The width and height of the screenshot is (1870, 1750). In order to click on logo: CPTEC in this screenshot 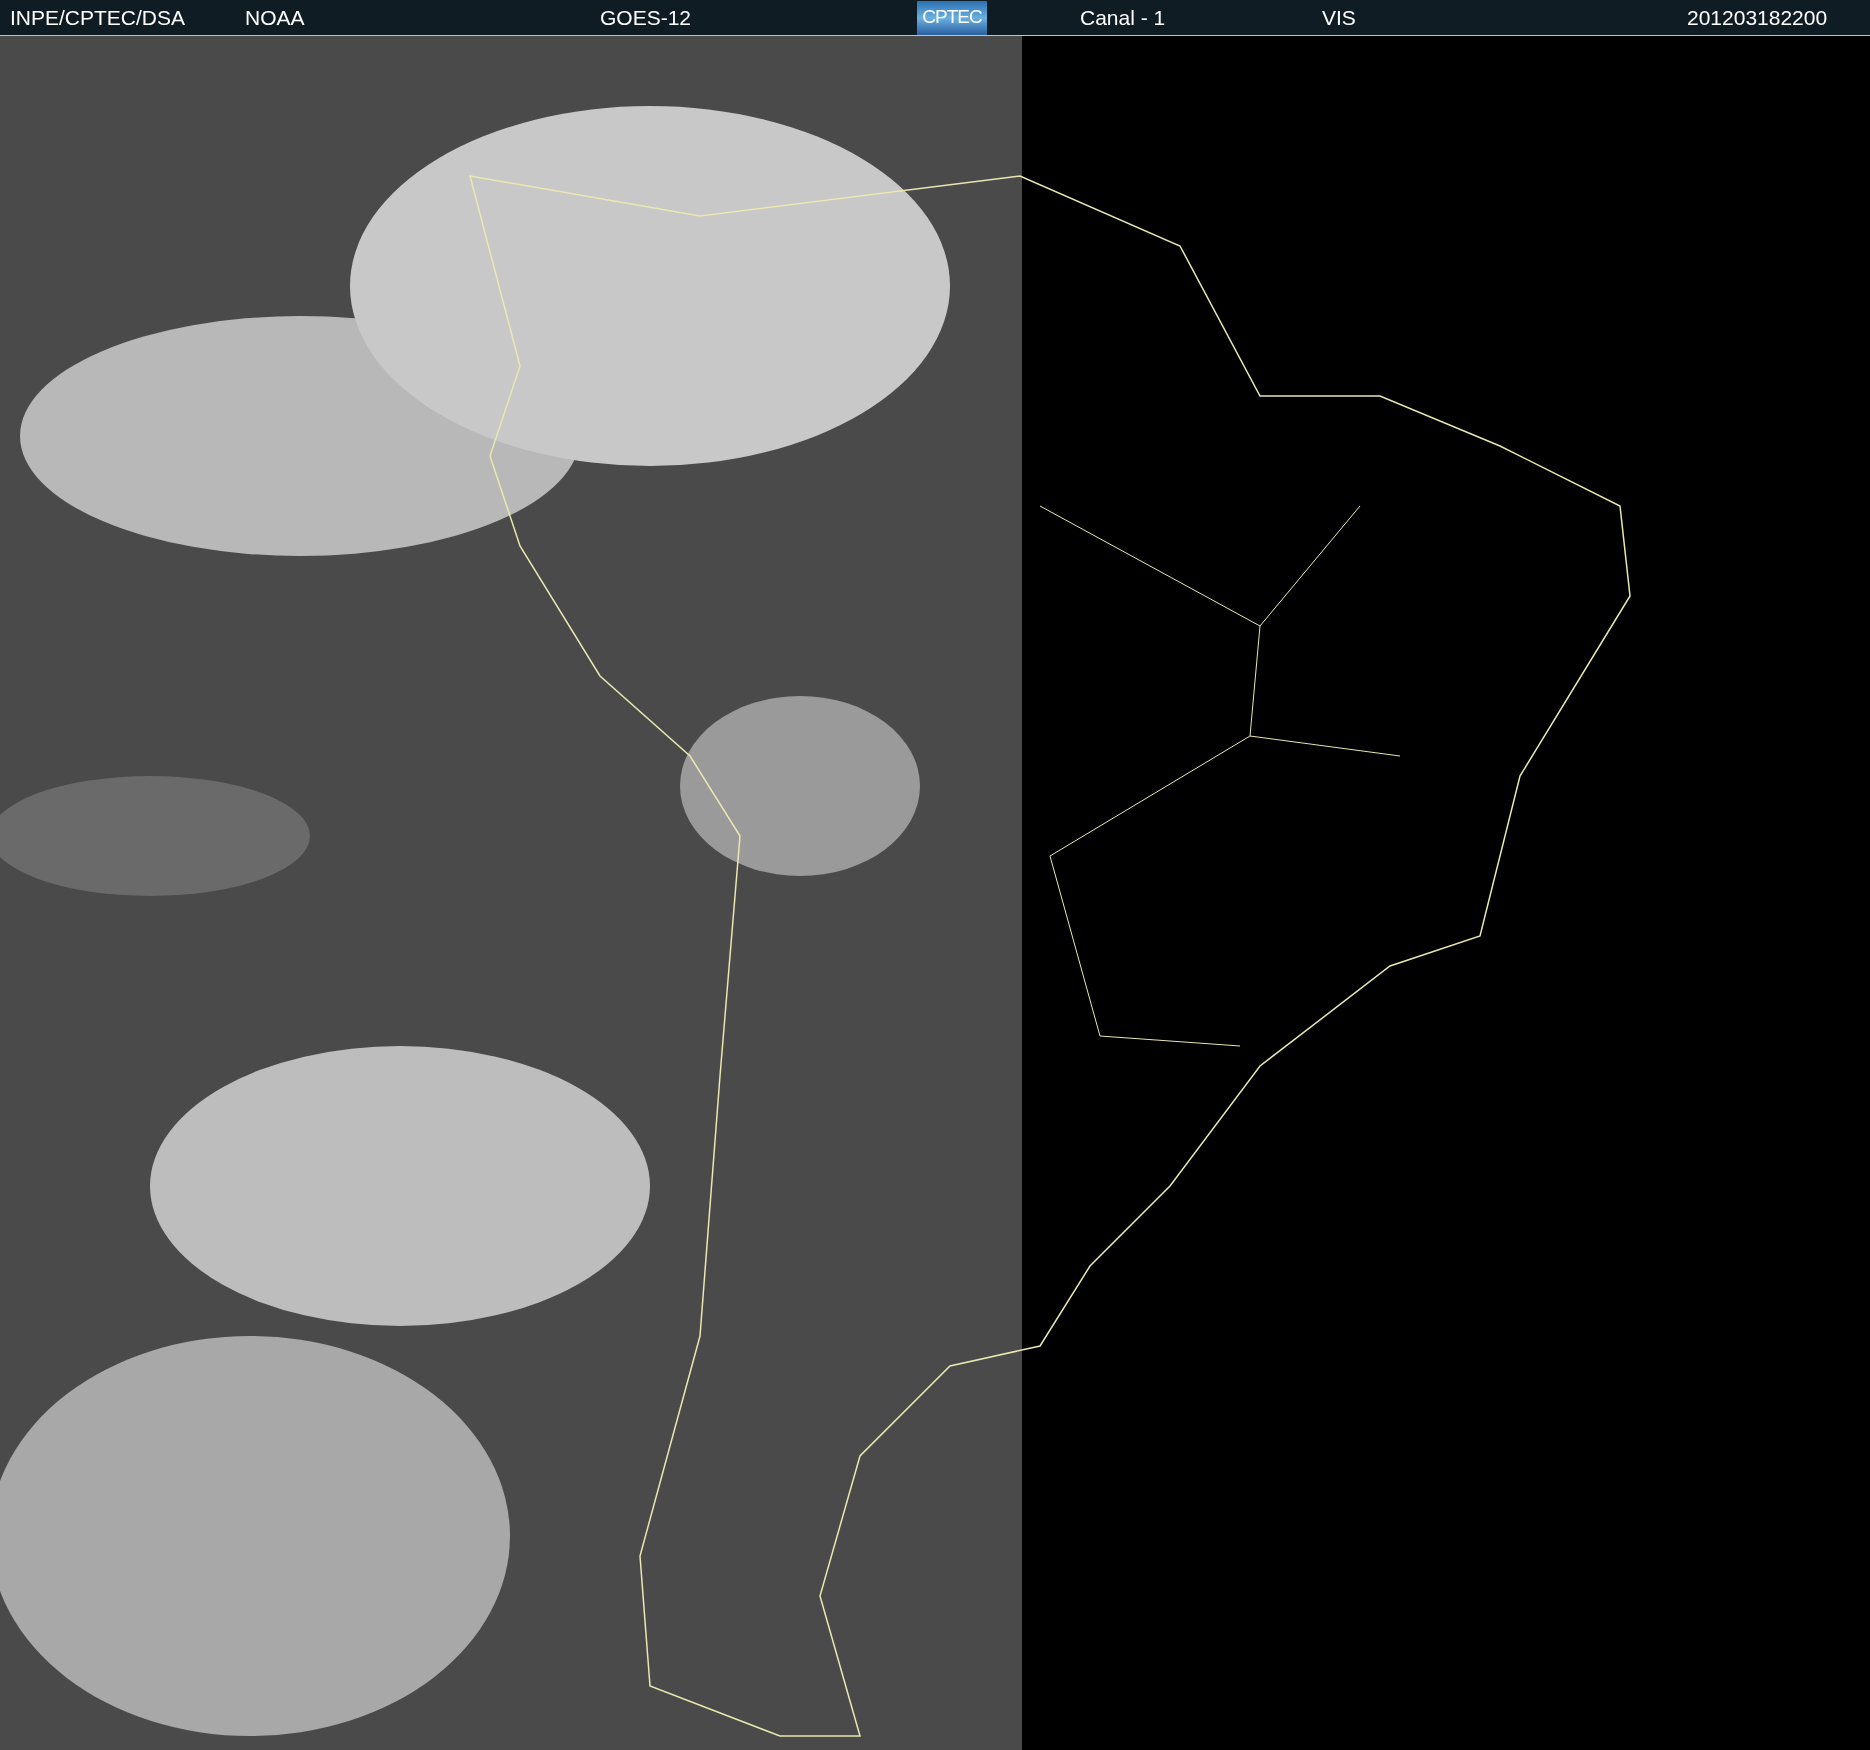, I will do `click(952, 17)`.